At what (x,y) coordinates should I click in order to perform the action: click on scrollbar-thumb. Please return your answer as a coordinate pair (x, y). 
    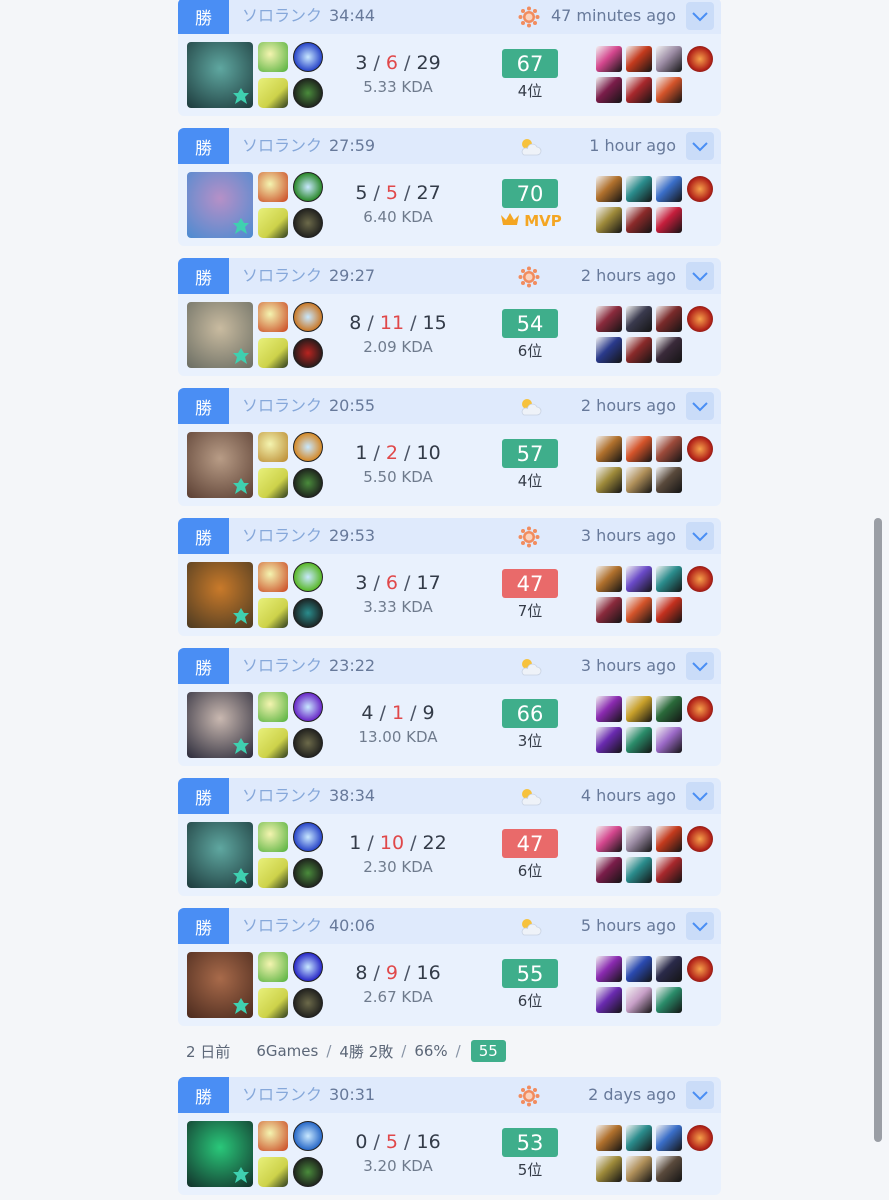
    Looking at the image, I should click on (878, 830).